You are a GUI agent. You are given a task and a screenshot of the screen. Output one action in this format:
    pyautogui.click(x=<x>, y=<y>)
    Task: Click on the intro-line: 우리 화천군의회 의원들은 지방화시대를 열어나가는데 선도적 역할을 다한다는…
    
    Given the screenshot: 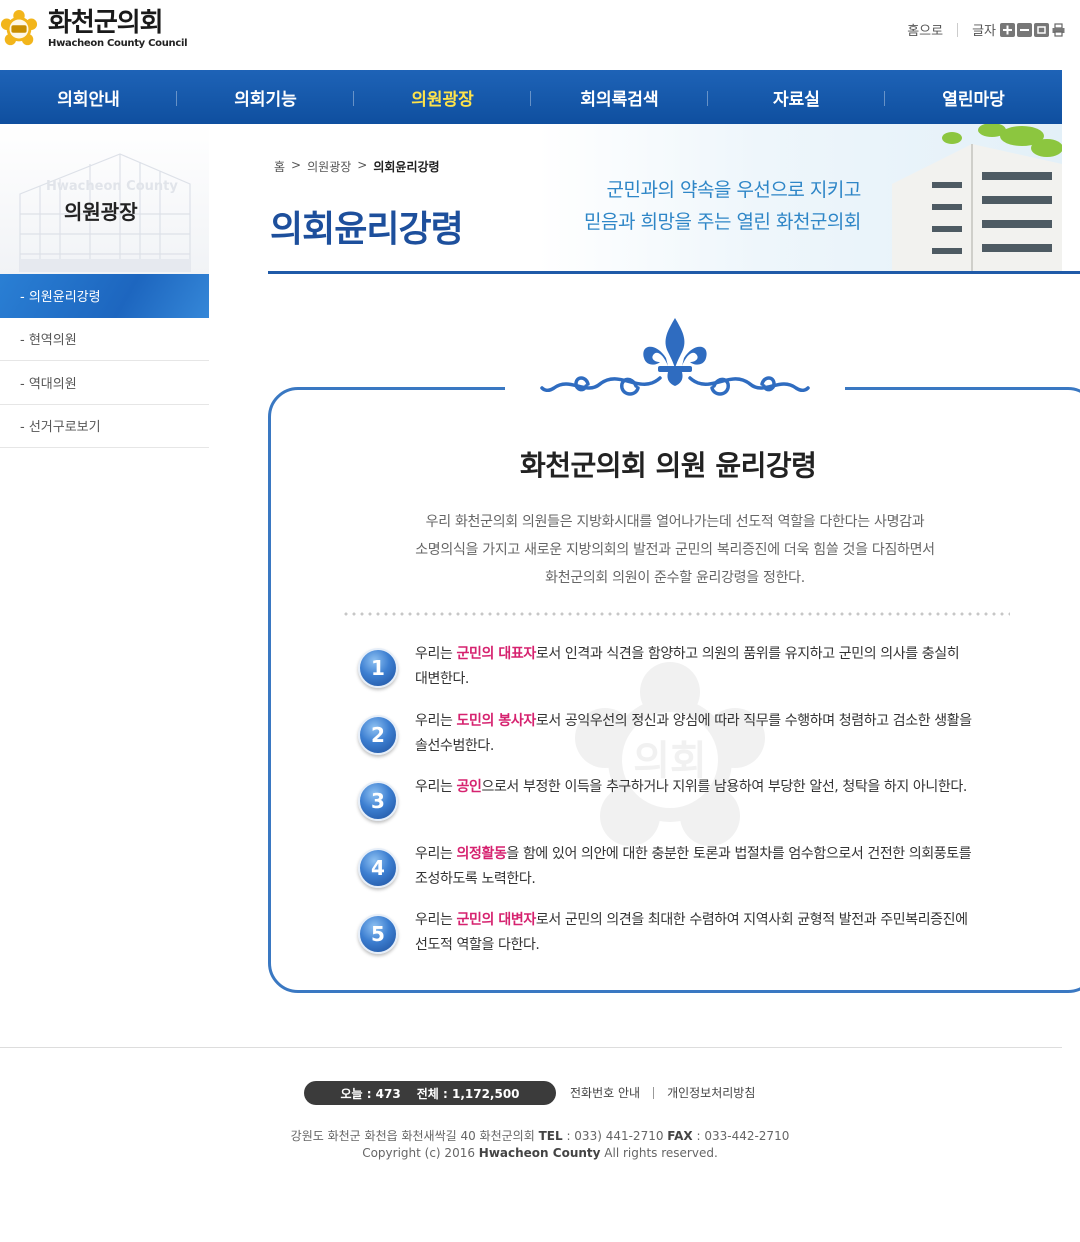 What is the action you would take?
    pyautogui.click(x=675, y=522)
    